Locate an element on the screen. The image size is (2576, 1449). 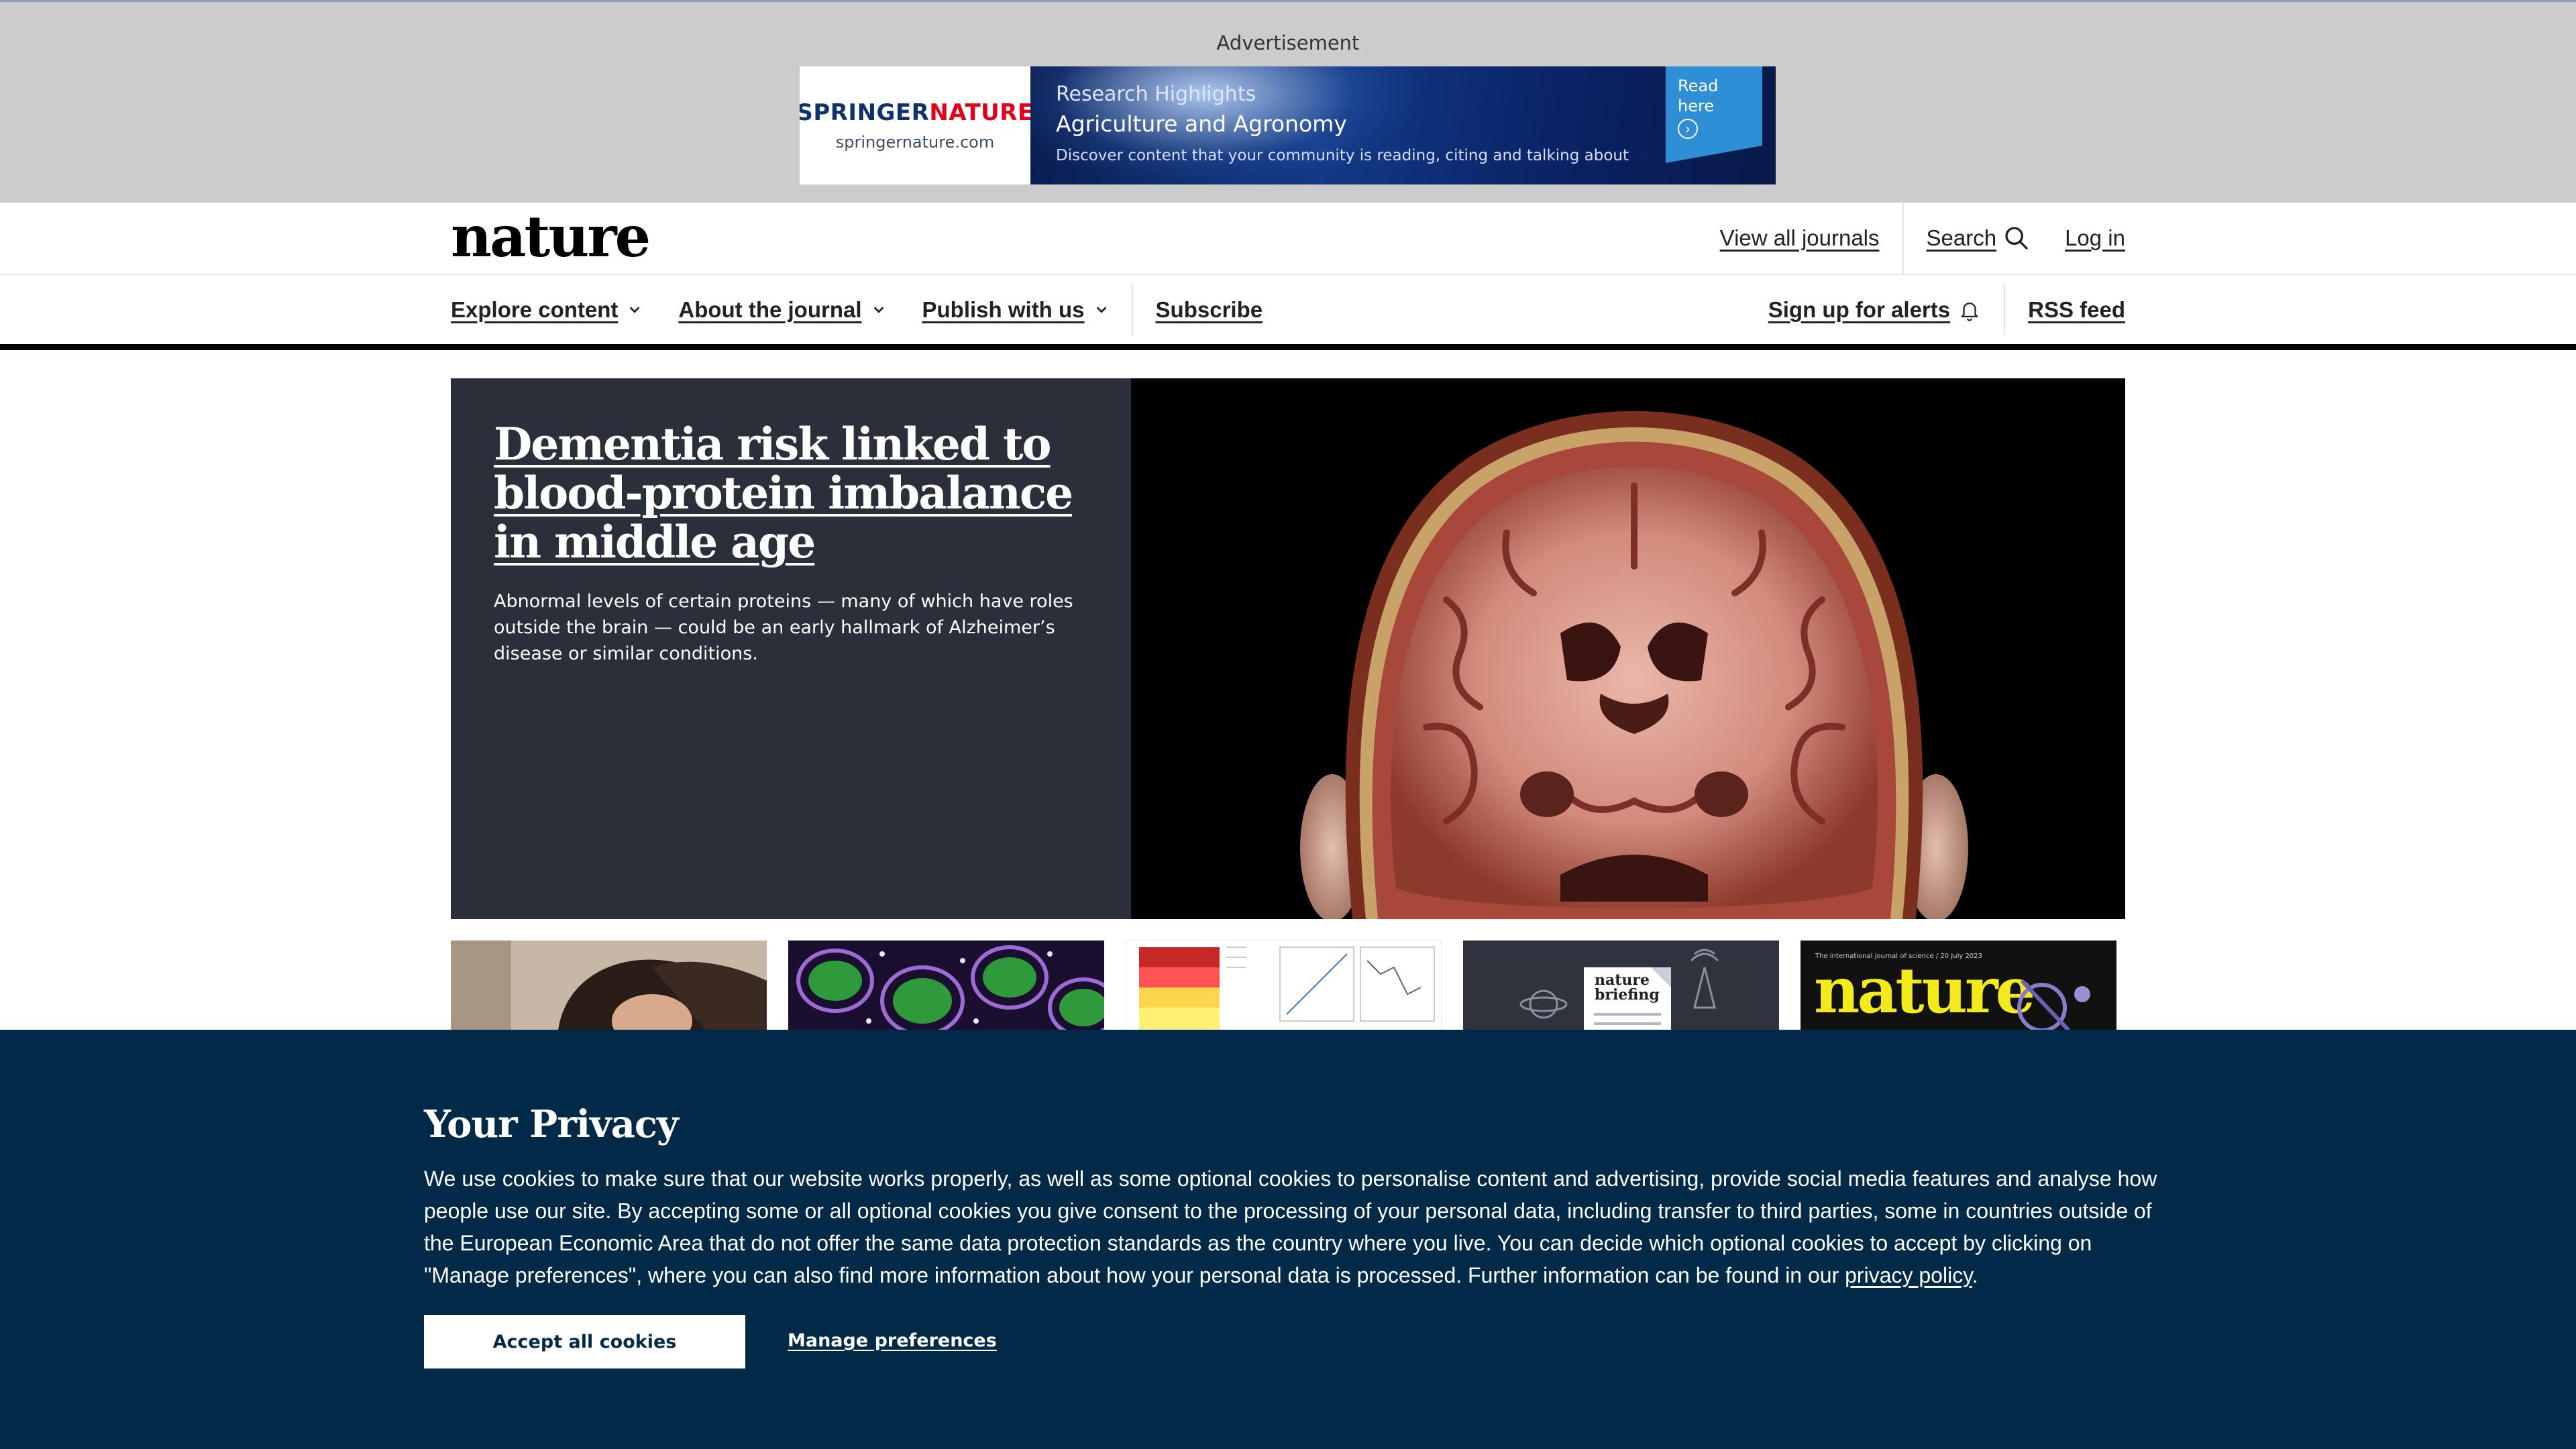
view-all-journals-link: View all journals is located at coordinates (1800, 238).